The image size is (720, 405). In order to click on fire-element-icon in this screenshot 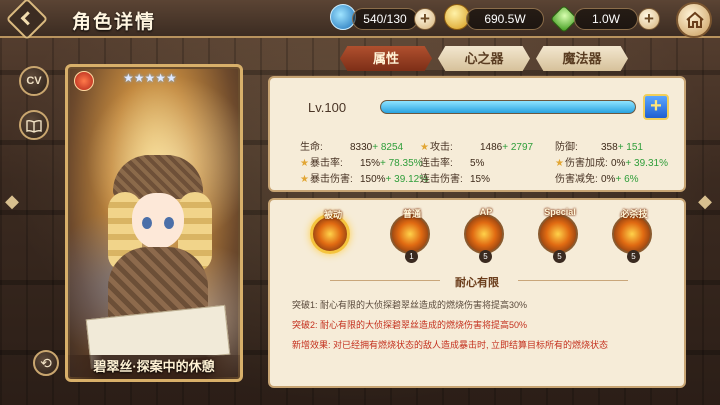, I will do `click(84, 81)`.